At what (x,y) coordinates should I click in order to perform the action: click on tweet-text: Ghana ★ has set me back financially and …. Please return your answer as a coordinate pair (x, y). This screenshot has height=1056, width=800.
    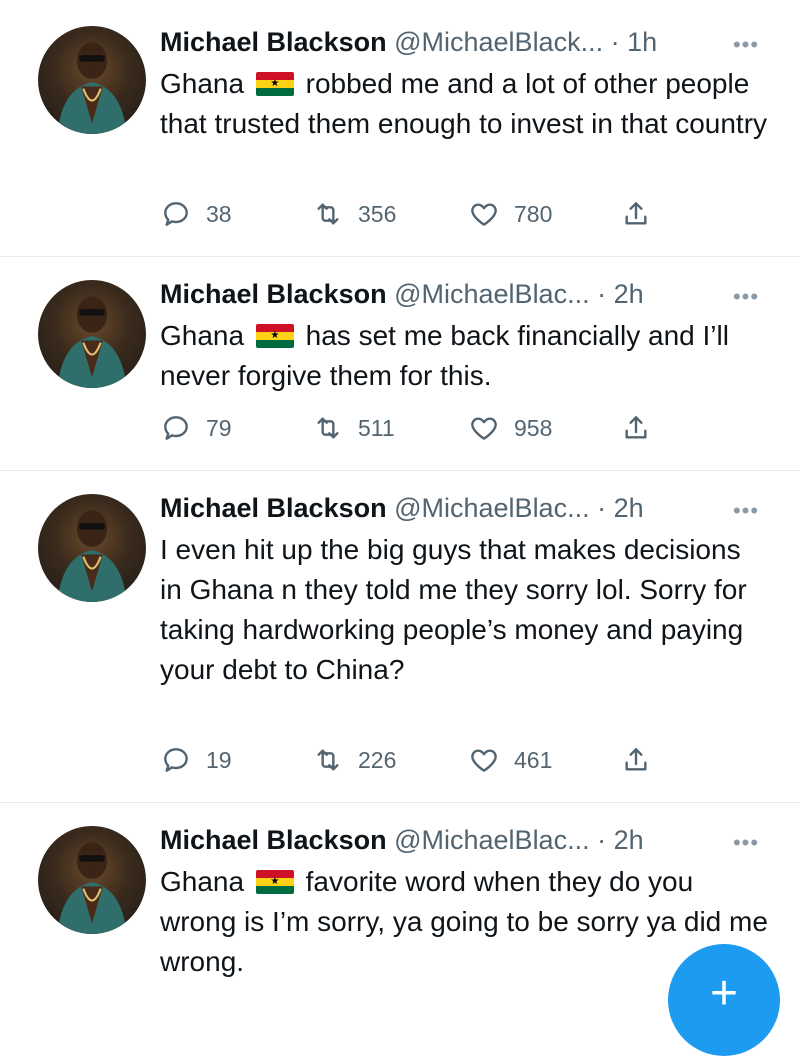
    Looking at the image, I should click on (465, 356).